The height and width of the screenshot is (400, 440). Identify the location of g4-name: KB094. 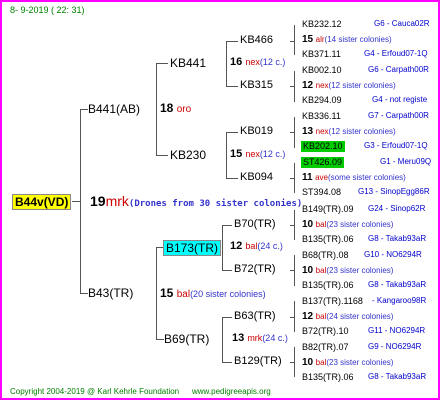
(257, 177).